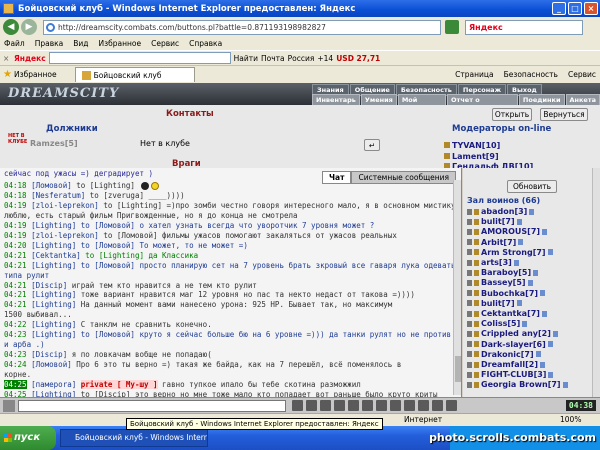 The height and width of the screenshot is (450, 600). Describe the element at coordinates (512, 114) in the screenshot. I see `open-button: Открыть` at that location.